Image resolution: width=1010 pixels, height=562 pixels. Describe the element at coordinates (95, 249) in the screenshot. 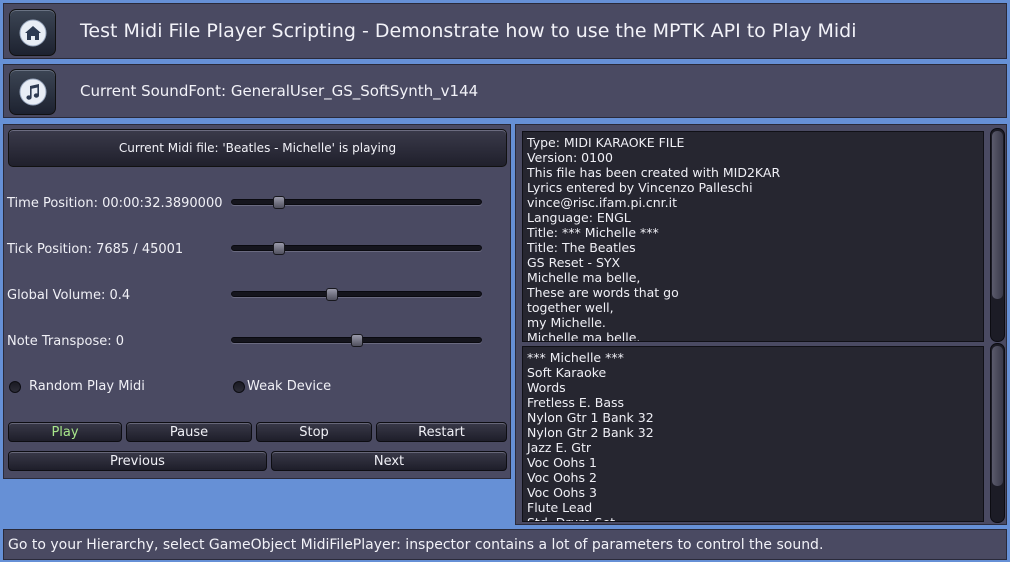

I see `tick-position-label: Tick Position: 7685 / 45001` at that location.